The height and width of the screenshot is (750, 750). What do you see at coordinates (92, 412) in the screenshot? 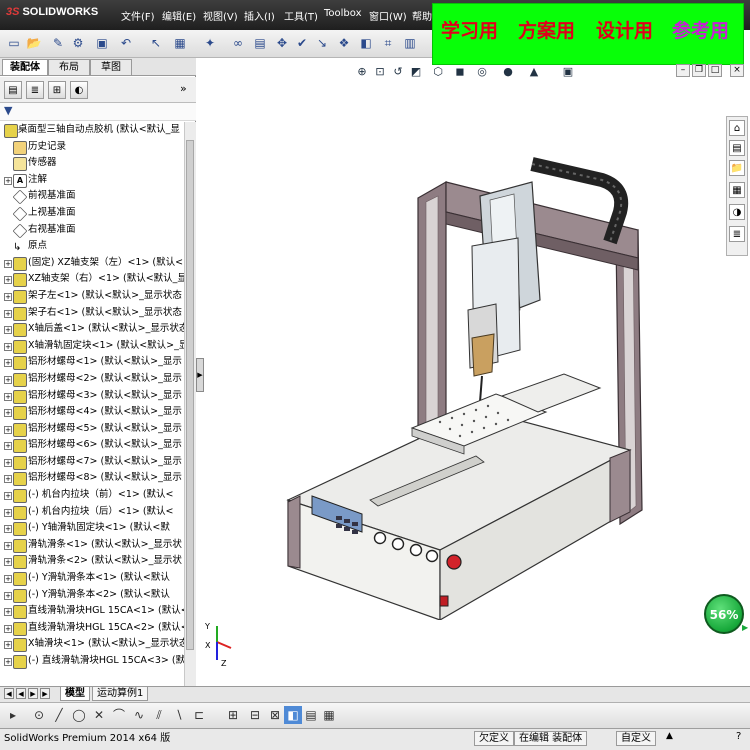
I see `tree-item: + 铝形材螺母<4> (默认<默认>_显示` at bounding box center [92, 412].